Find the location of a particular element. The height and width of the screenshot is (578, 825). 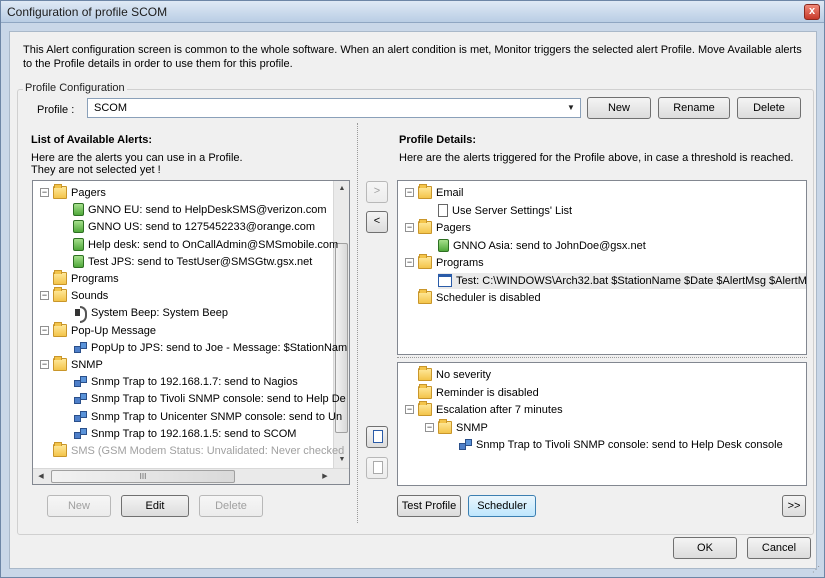

tree-item-label: Escalation after 7 minutes is located at coordinates (499, 410).